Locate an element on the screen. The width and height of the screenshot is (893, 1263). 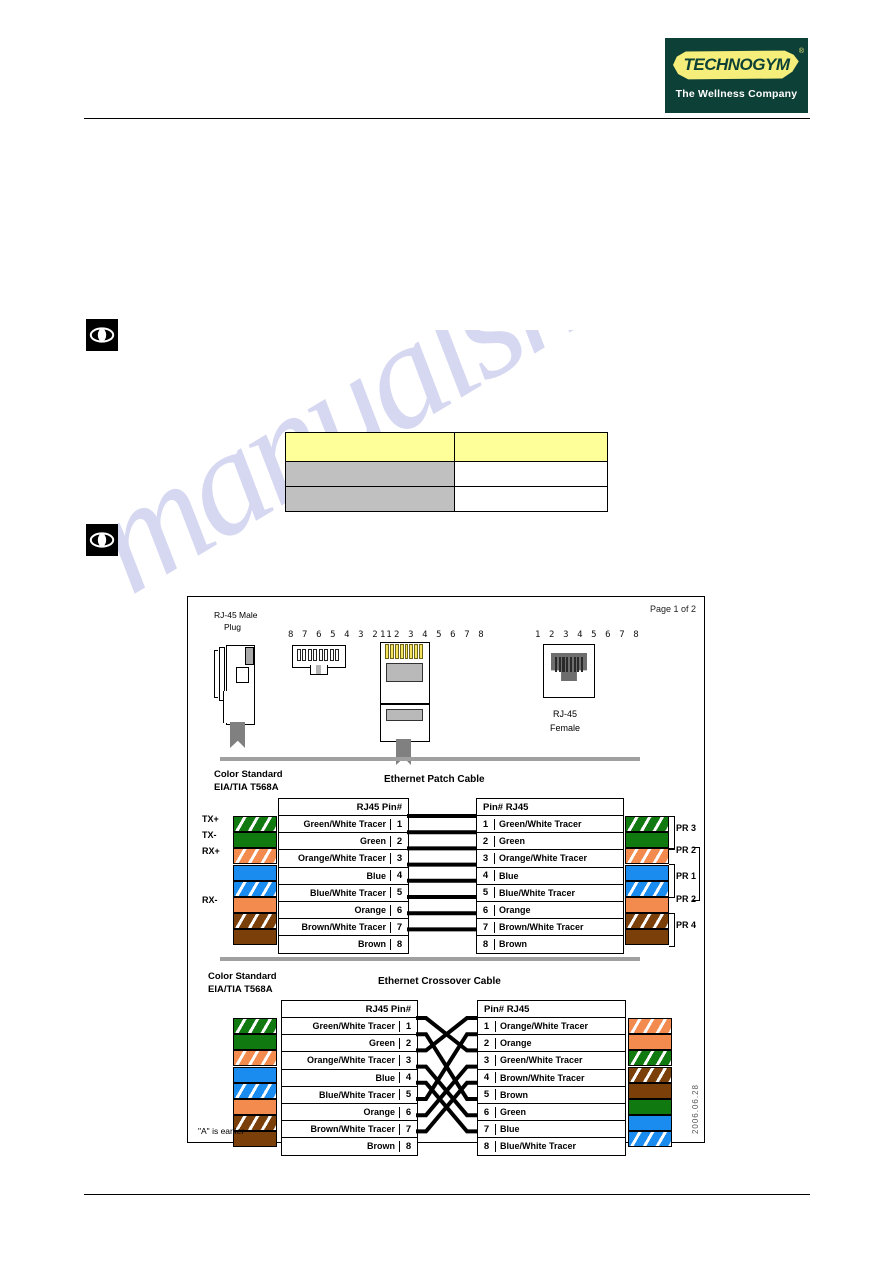
crossover-cable-title: Ethernet Crossover Cable is located at coordinates (439, 981).